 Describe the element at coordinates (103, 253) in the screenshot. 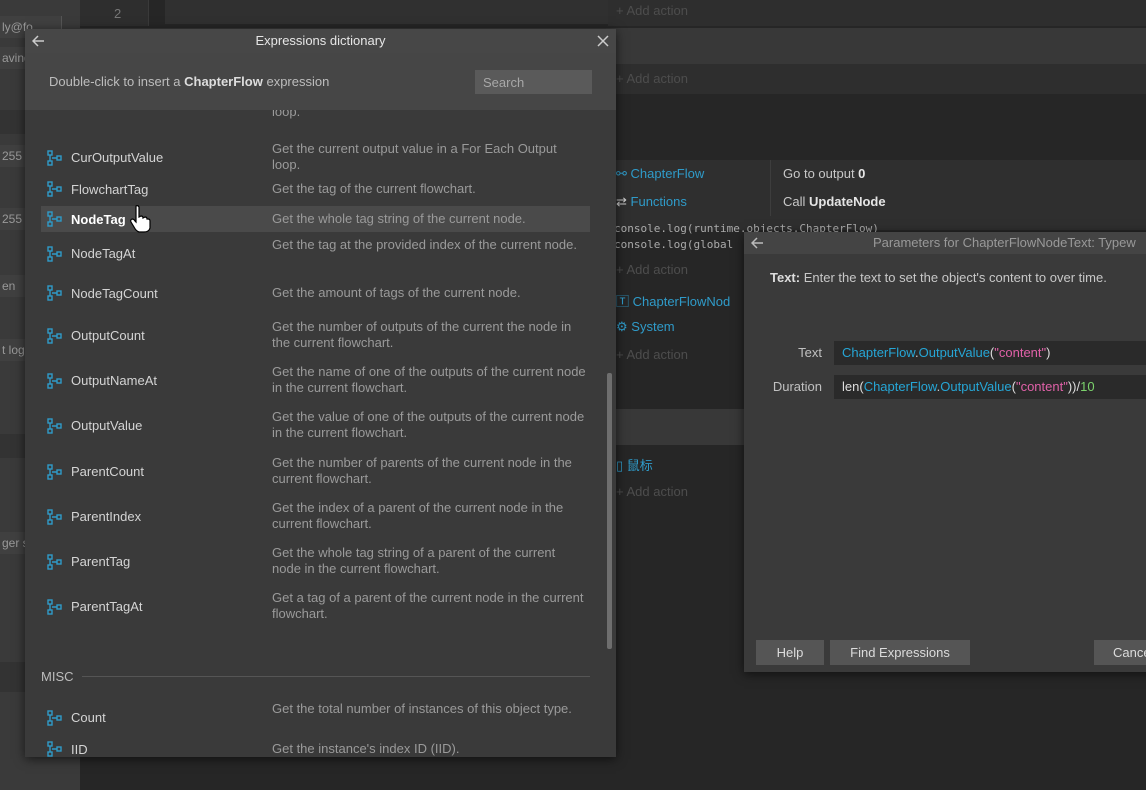

I see `expression-name: NodeTagAt` at that location.